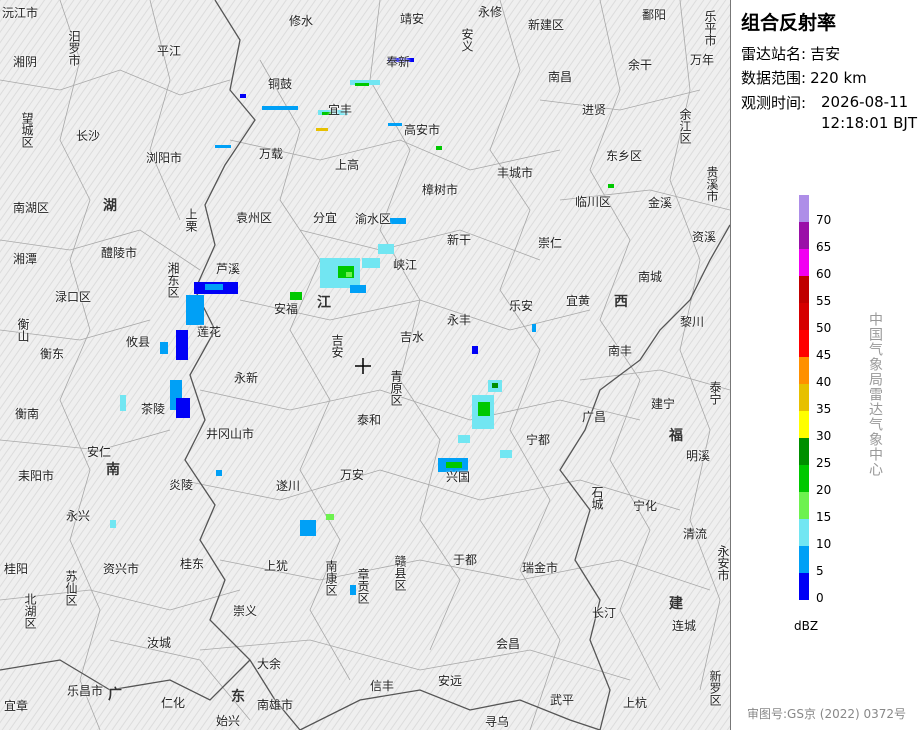 This screenshot has width=920, height=730. I want to click on place-label: 建宁, so click(663, 404).